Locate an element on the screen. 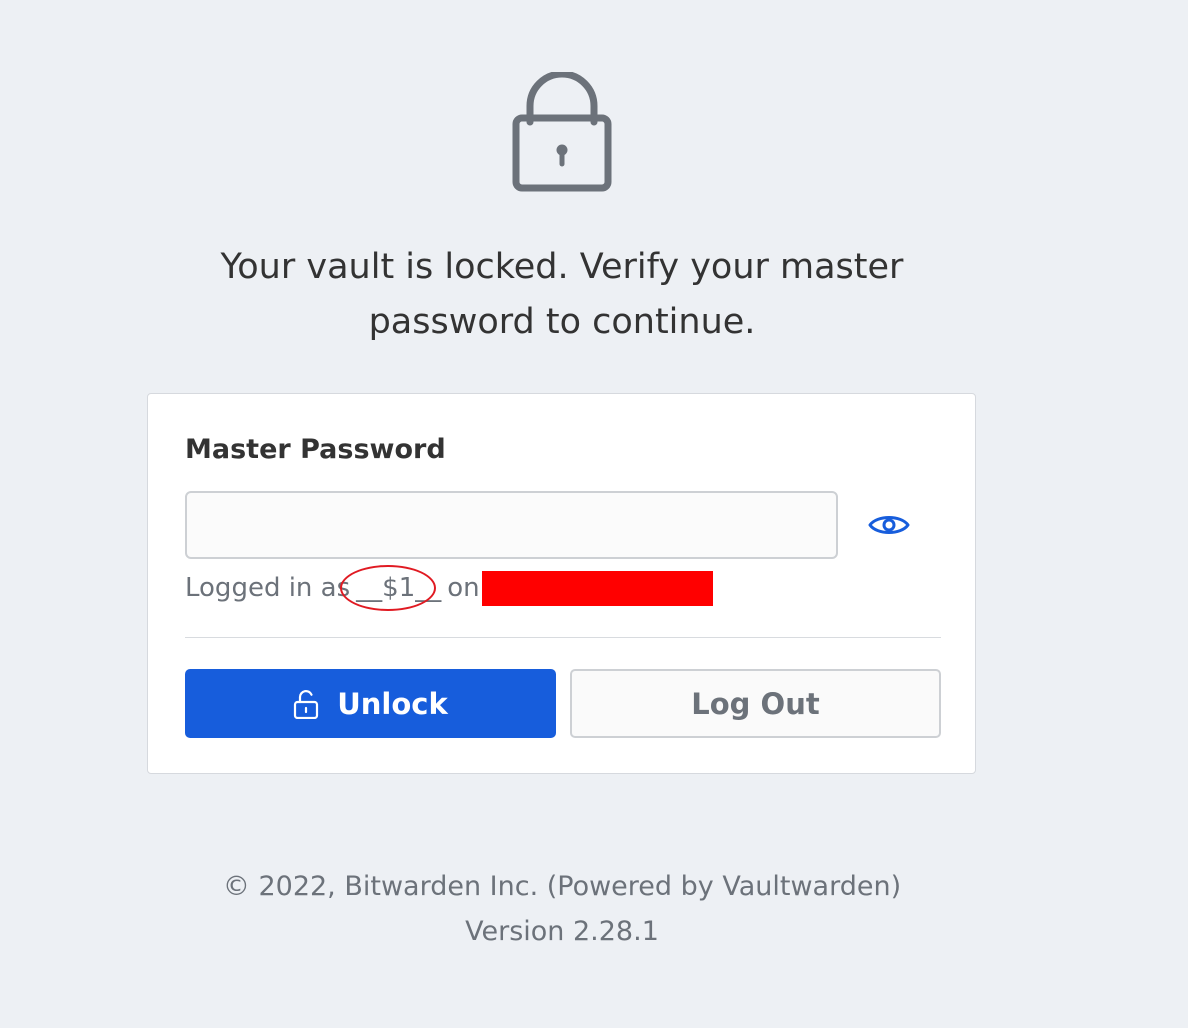  logged-in-as-text: Logged in as __$1__ on is located at coordinates (449, 588).